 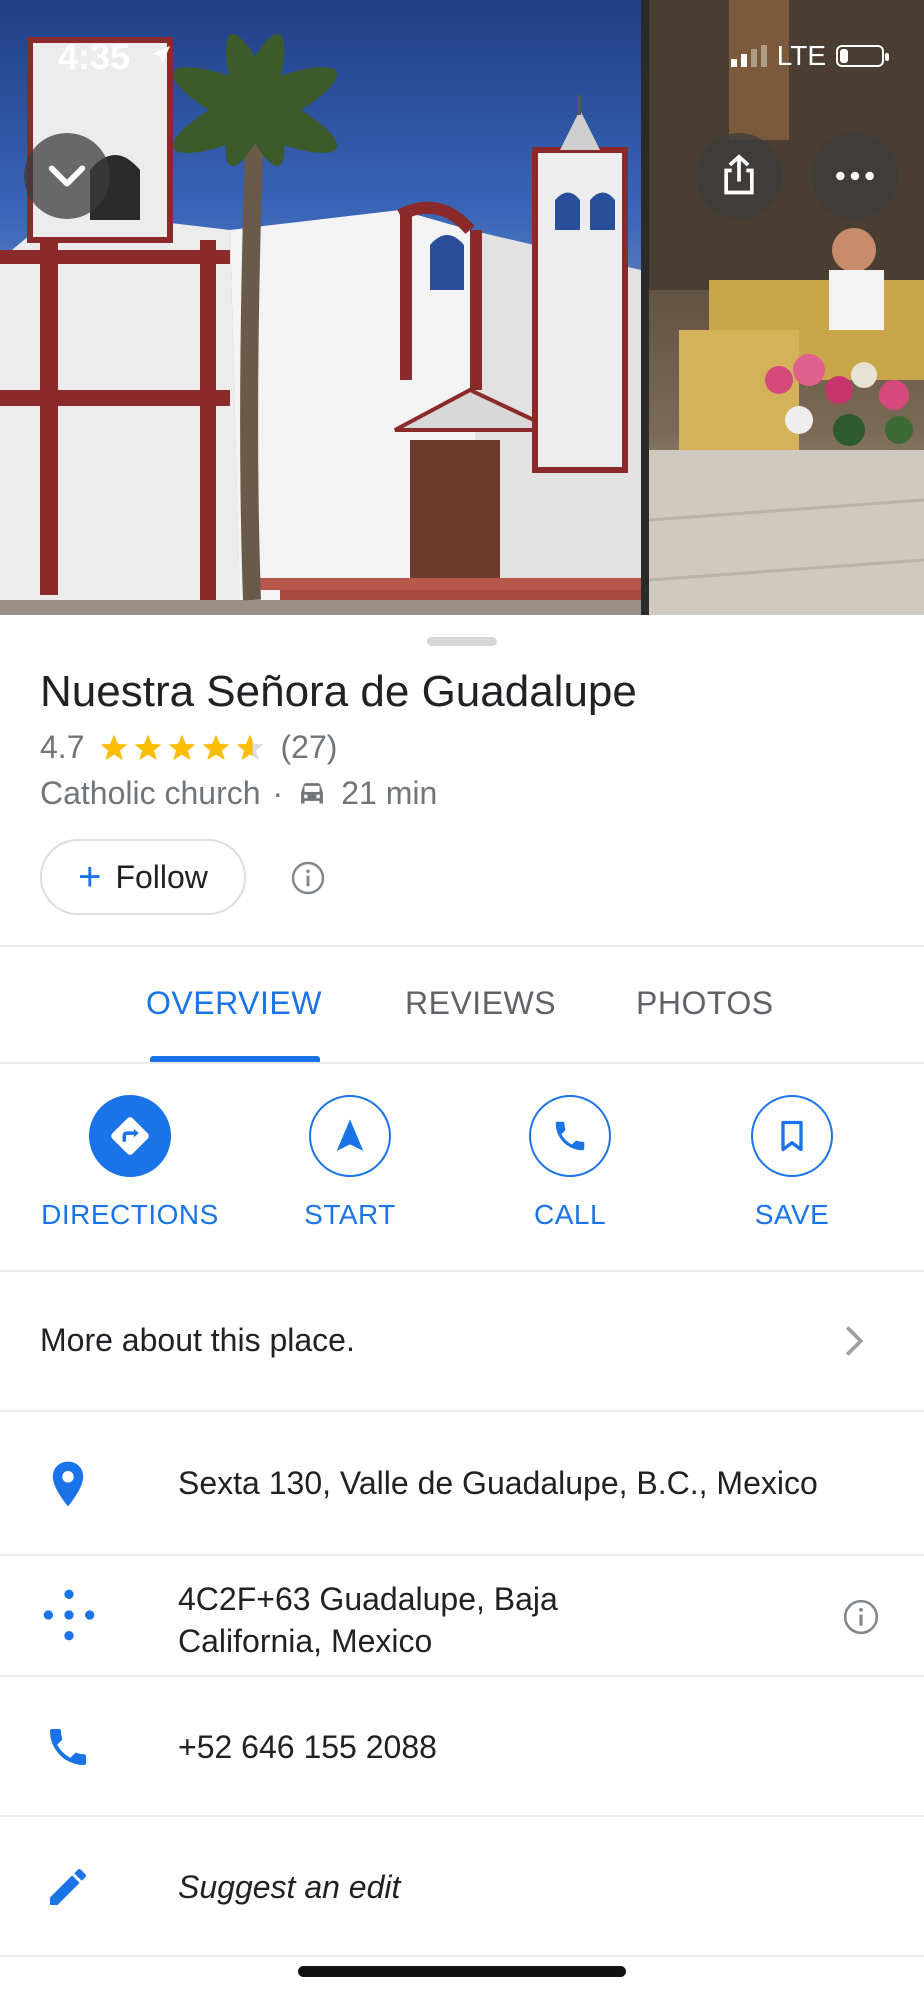 I want to click on network-type: LTE, so click(x=801, y=55).